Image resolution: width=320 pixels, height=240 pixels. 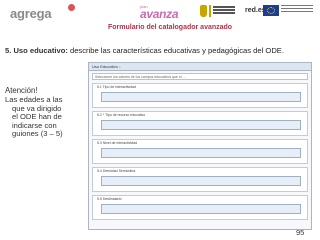 What do you see at coordinates (116, 87) in the screenshot?
I see `field-label: 5.1 Tipo de interactividad` at bounding box center [116, 87].